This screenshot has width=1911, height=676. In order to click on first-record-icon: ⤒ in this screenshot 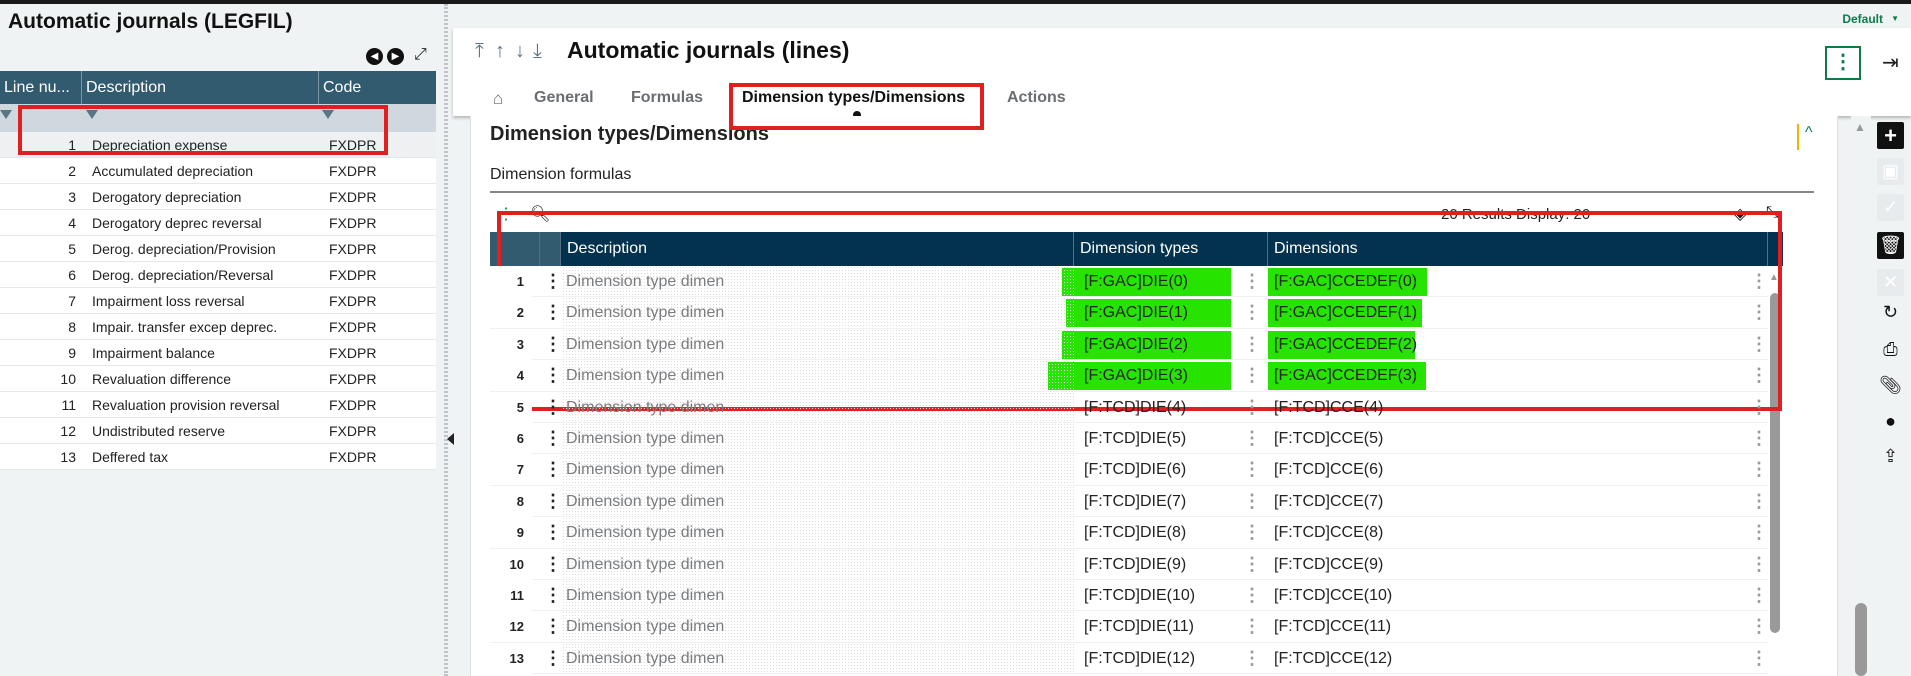, I will do `click(479, 51)`.